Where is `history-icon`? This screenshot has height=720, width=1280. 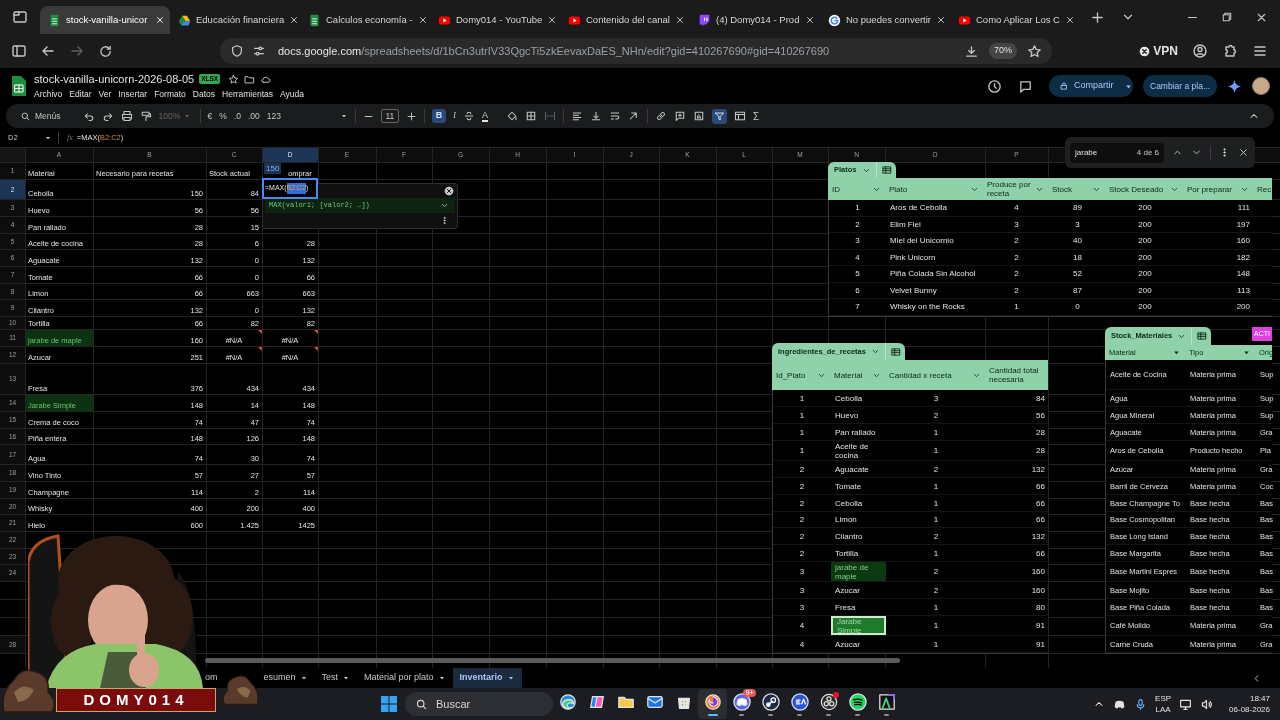
history-icon is located at coordinates (994, 86).